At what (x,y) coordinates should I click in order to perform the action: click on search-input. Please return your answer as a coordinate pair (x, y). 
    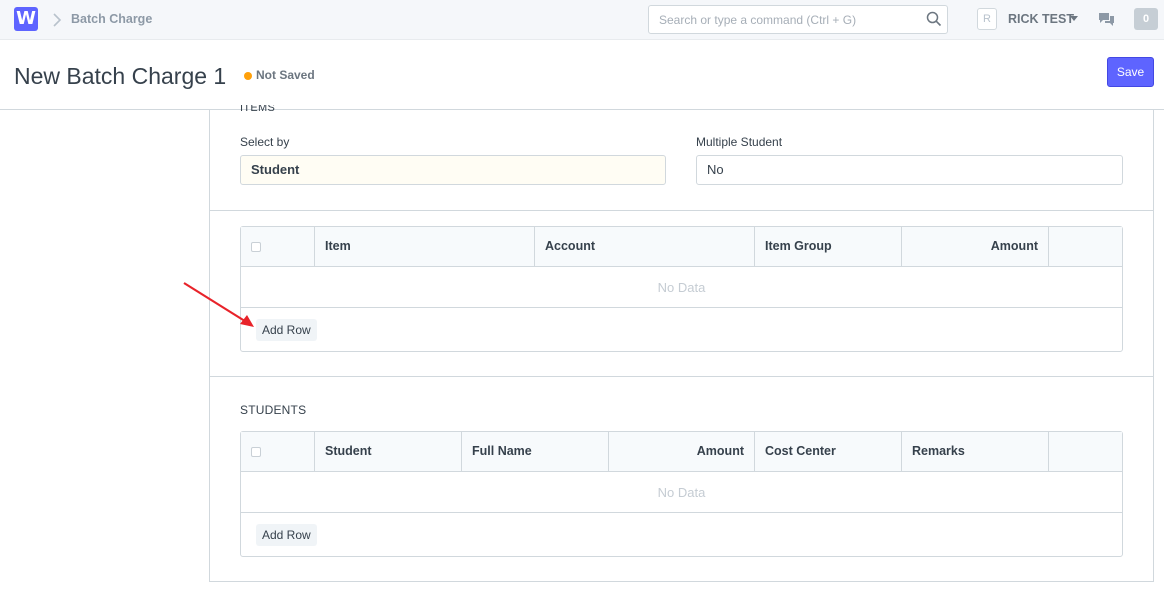
    Looking at the image, I should click on (798, 19).